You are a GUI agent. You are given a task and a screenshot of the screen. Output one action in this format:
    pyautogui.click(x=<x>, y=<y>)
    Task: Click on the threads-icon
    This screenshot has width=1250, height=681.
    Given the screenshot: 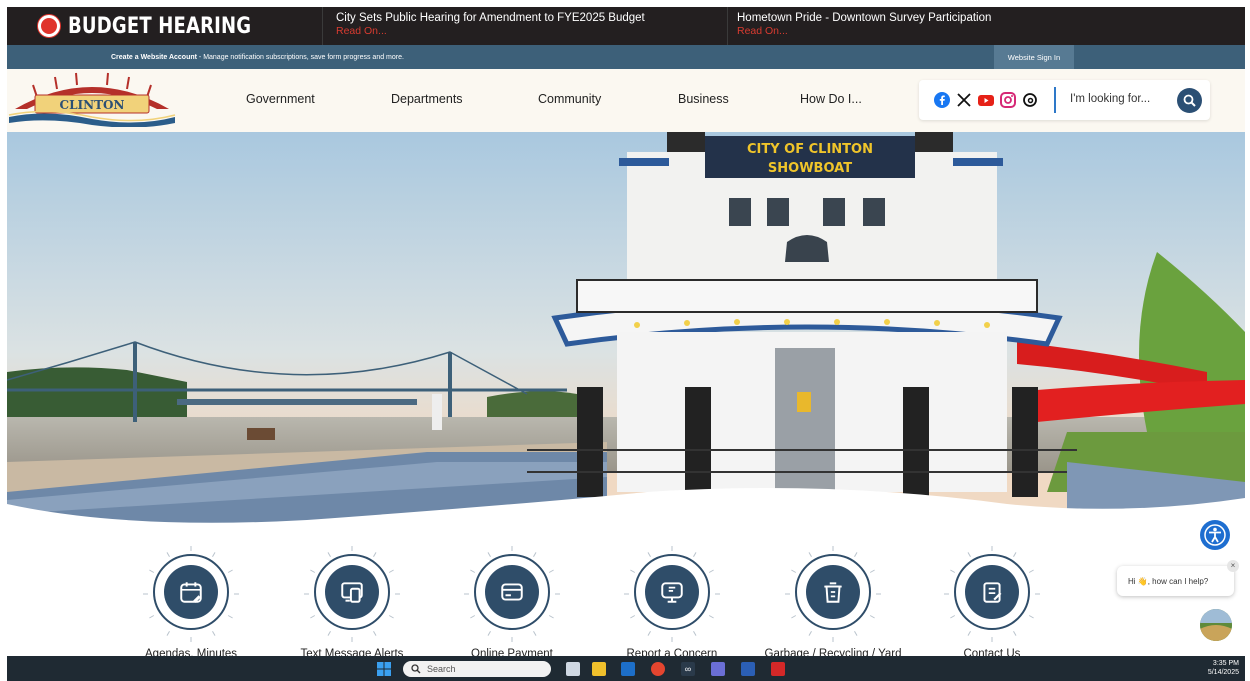 What is the action you would take?
    pyautogui.click(x=1030, y=100)
    